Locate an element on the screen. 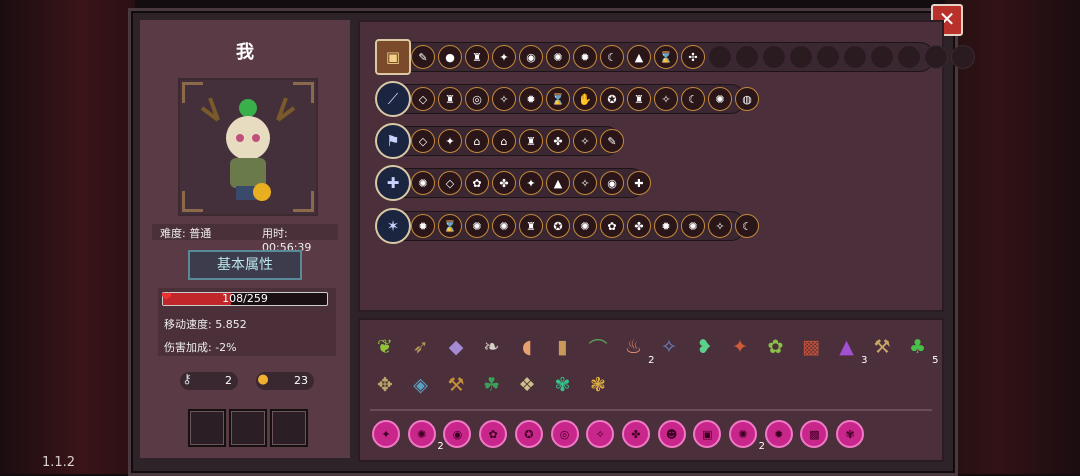 The image size is (1080, 476). upgrade-icon: ✋ is located at coordinates (585, 99).